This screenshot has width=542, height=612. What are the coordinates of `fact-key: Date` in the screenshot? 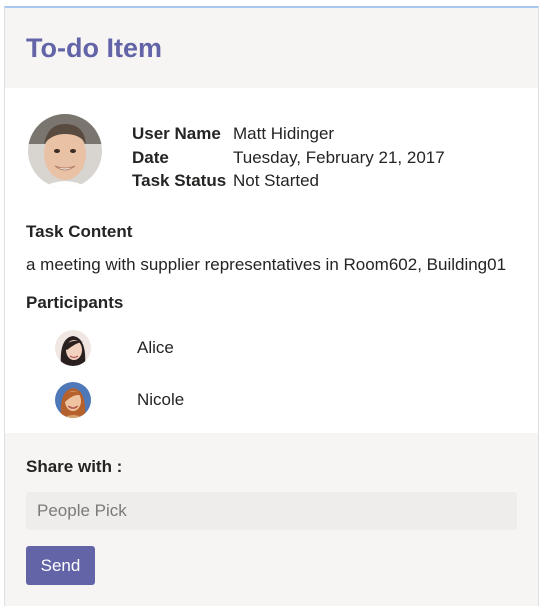 It's located at (150, 157).